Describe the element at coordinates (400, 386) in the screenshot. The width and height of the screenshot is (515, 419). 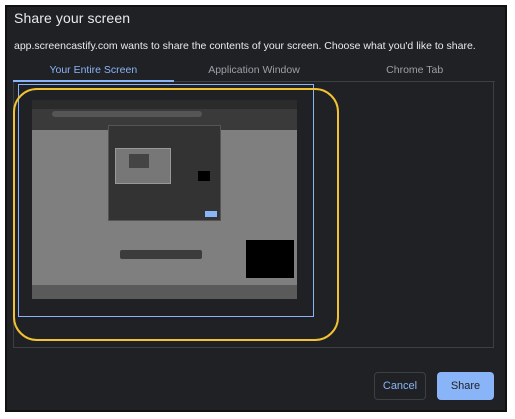
I see `cancel-button: Cancel` at that location.